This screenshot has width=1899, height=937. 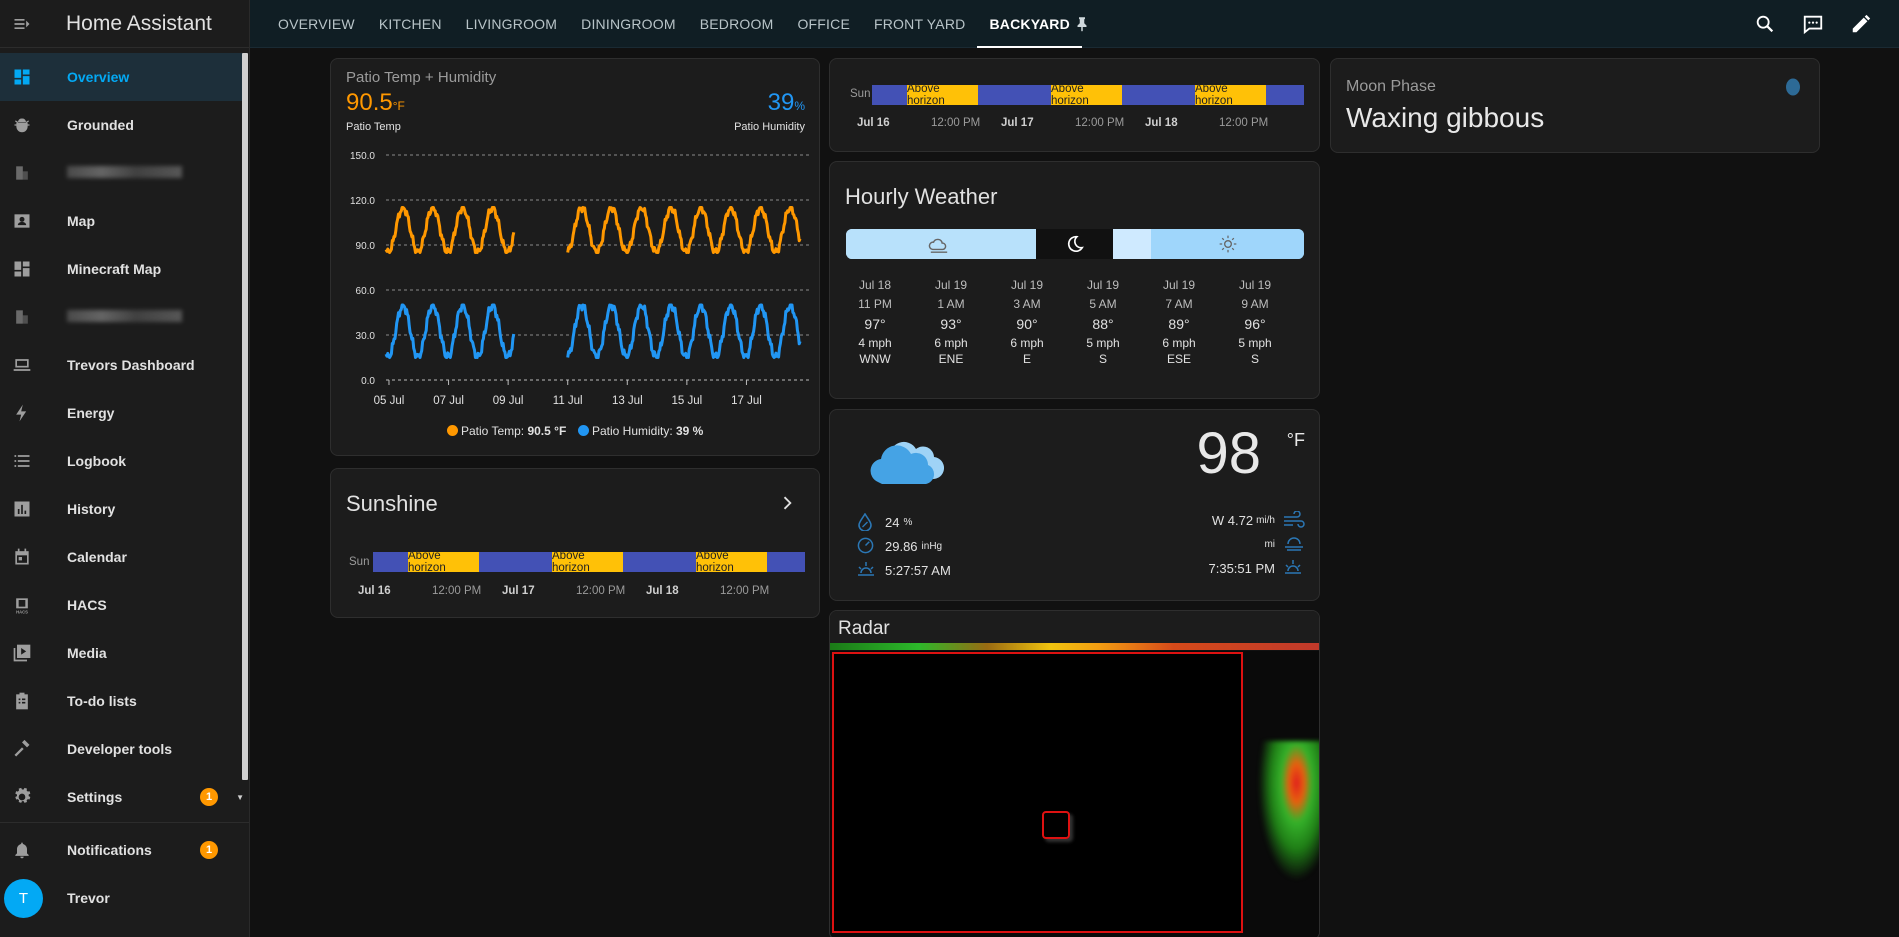 I want to click on sidebar-item-settings: Settings 1 ▼, so click(x=122, y=797).